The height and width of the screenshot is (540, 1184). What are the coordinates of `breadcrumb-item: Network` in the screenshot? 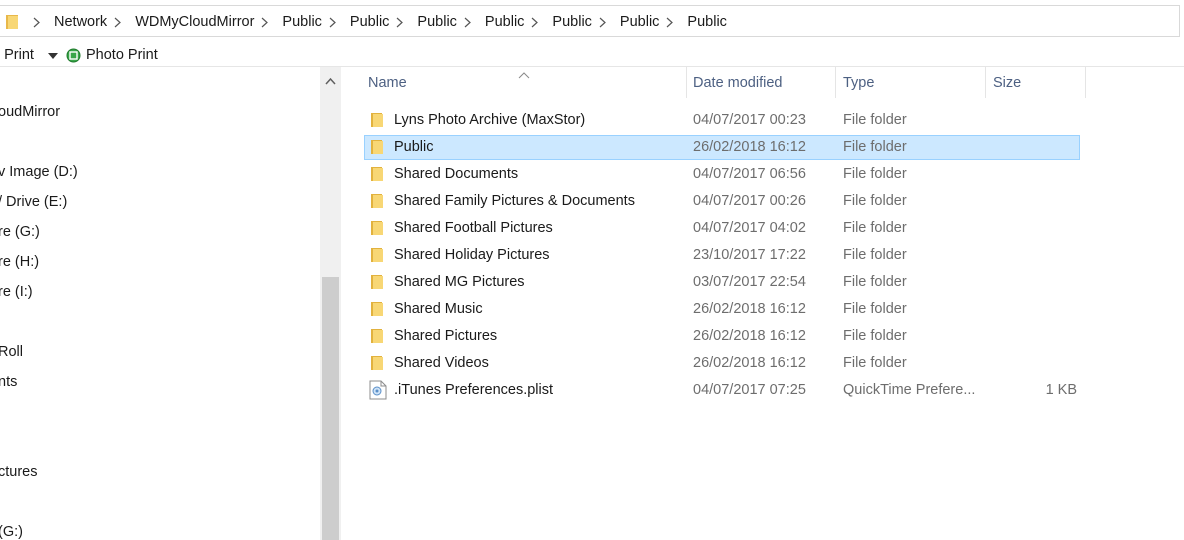 It's located at (80, 22).